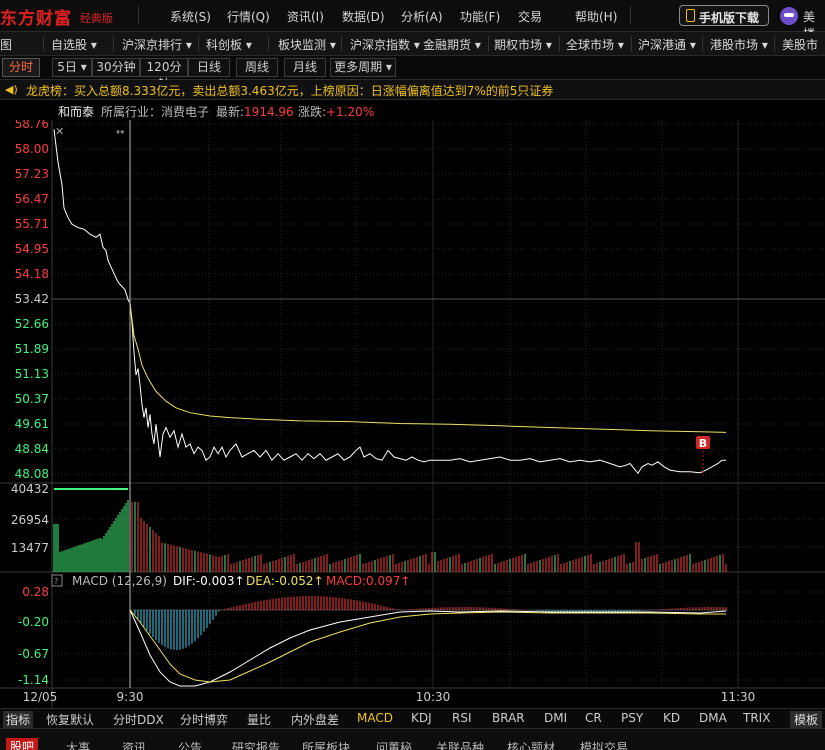 The width and height of the screenshot is (825, 750). What do you see at coordinates (209, 581) in the screenshot?
I see `macd-dif: DIF:-0.003↑` at bounding box center [209, 581].